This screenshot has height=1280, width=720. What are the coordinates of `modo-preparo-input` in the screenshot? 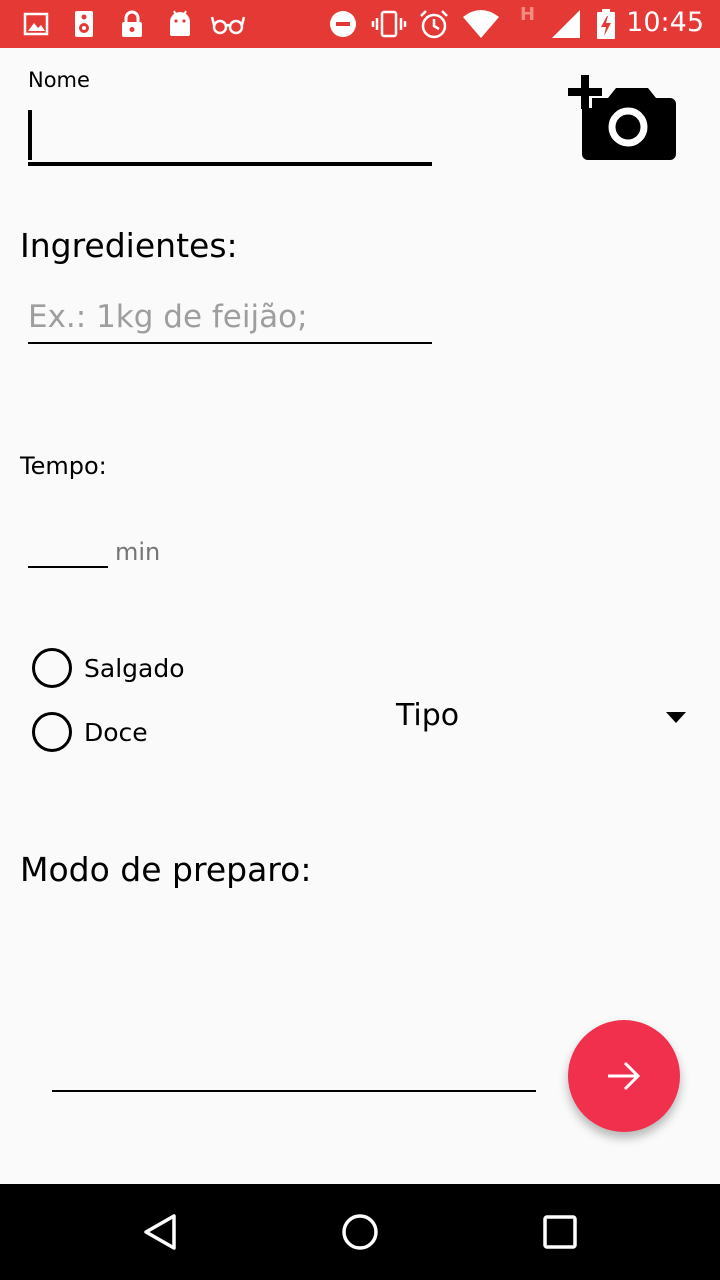 It's located at (294, 1066).